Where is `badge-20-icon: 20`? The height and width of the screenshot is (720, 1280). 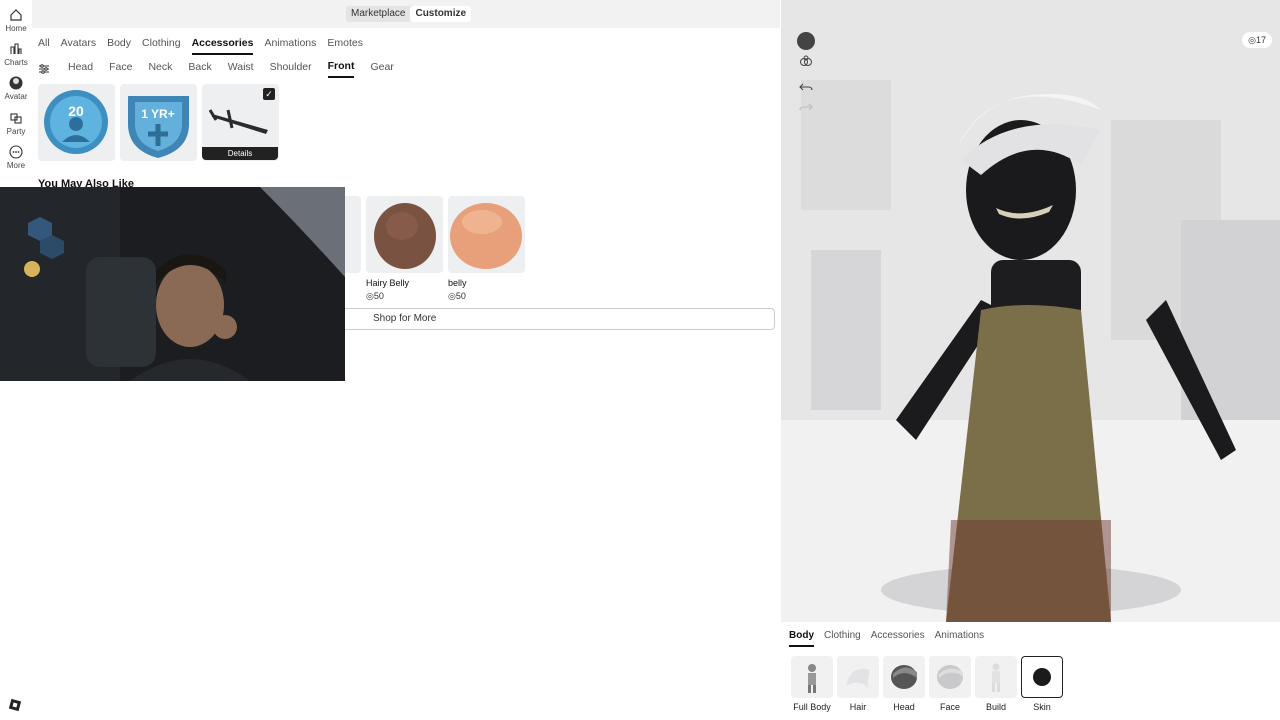
badge-20-icon: 20 is located at coordinates (76, 122).